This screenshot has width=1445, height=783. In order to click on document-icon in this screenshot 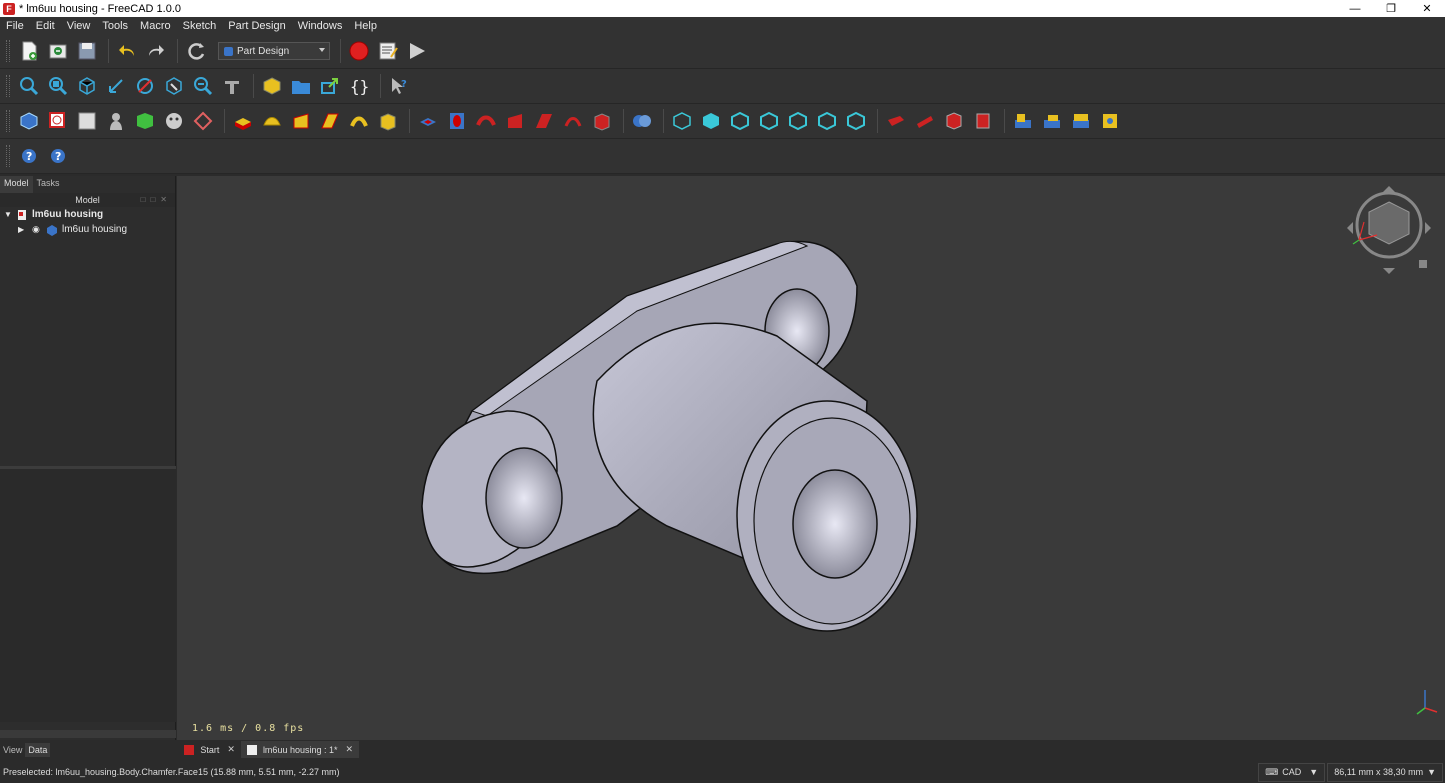, I will do `click(22, 214)`.